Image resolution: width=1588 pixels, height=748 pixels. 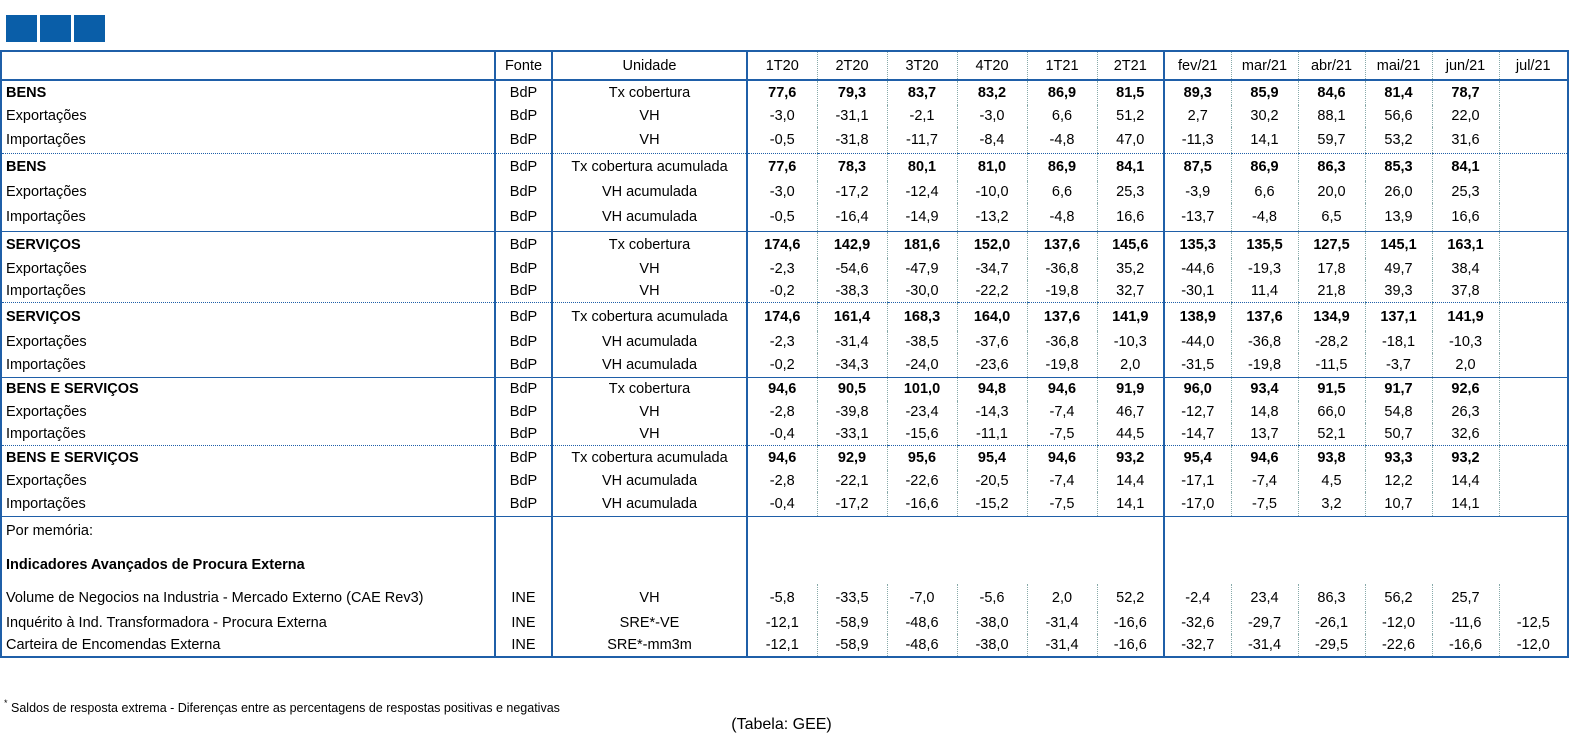 What do you see at coordinates (1465, 217) in the screenshot?
I see `value-cell: 16,6` at bounding box center [1465, 217].